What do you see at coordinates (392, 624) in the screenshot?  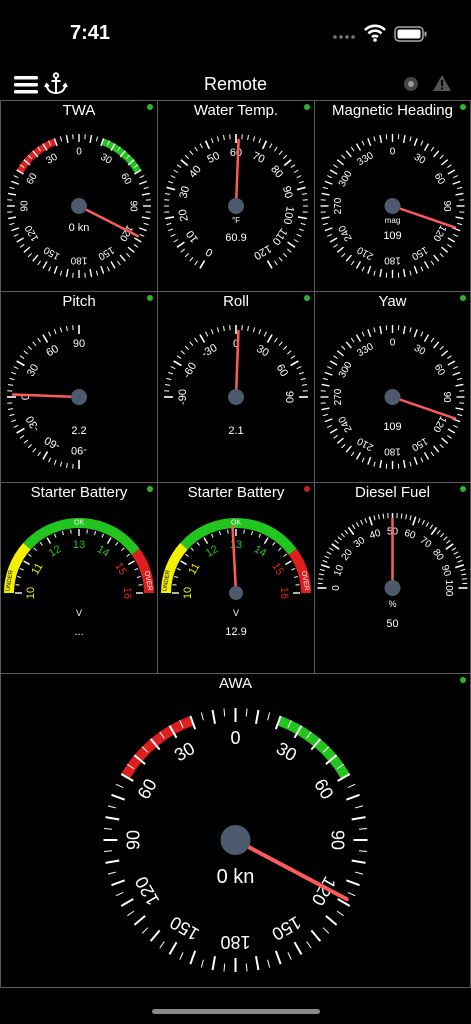 I see `gauge-readout: 50` at bounding box center [392, 624].